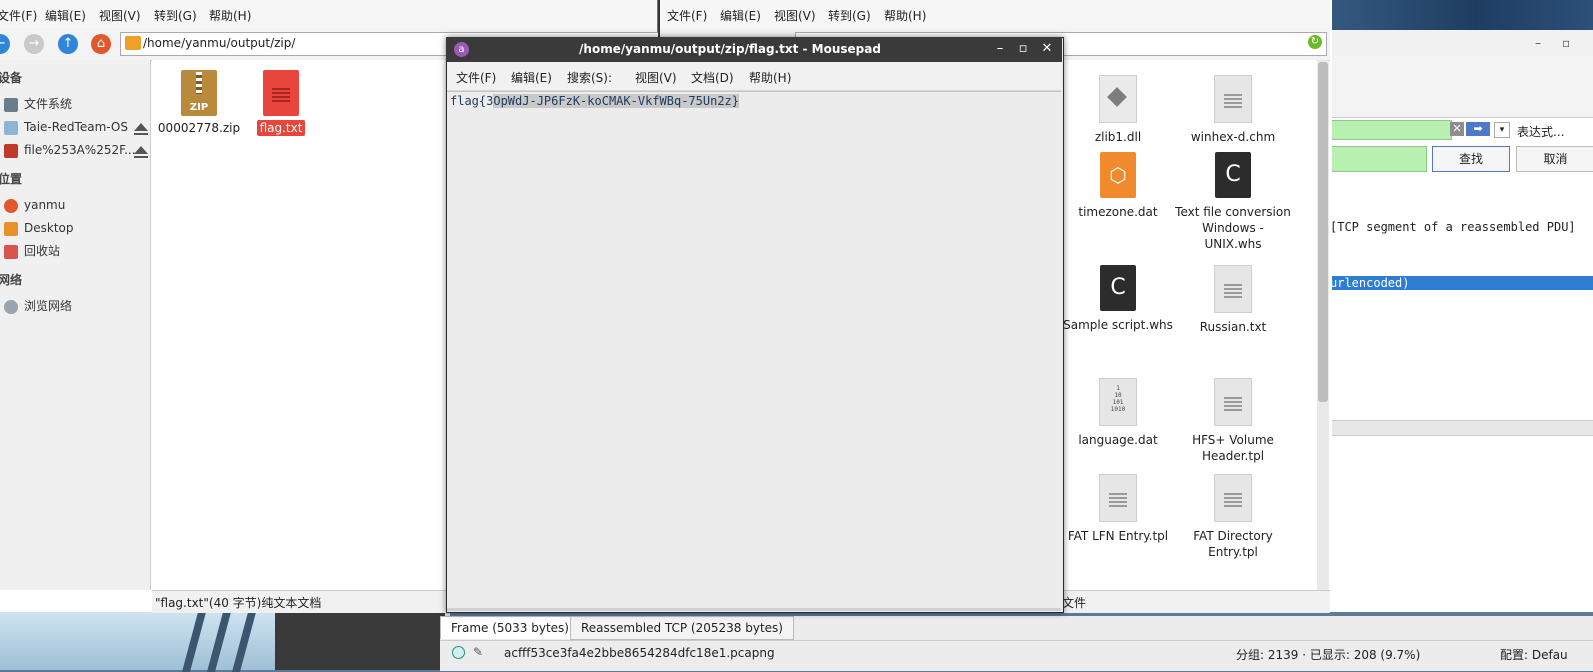  Describe the element at coordinates (38, 306) in the screenshot. I see `sidebar-item-browse-network: 浏览网络` at that location.